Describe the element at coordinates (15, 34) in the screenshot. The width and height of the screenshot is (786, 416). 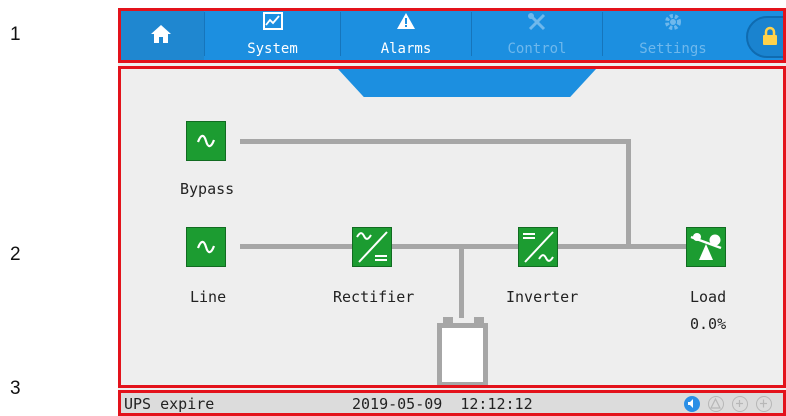
I see `annotation-1: 1` at that location.